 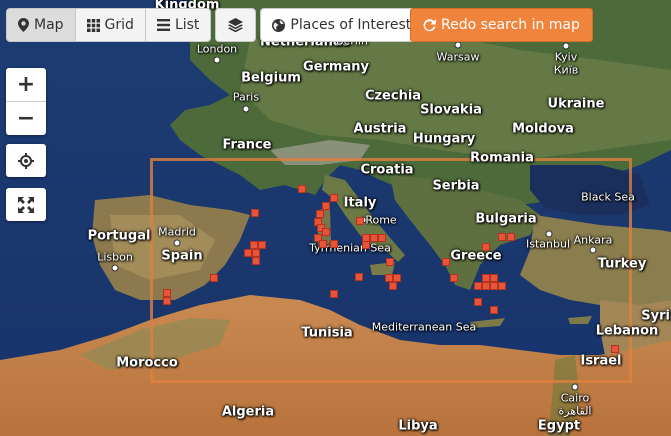 I want to click on city-label: Warsaw, so click(x=458, y=57).